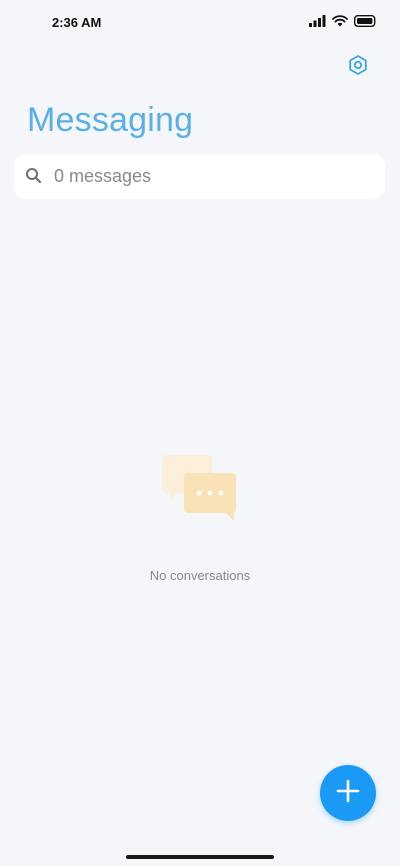  What do you see at coordinates (110, 120) in the screenshot?
I see `page-title: Messaging` at bounding box center [110, 120].